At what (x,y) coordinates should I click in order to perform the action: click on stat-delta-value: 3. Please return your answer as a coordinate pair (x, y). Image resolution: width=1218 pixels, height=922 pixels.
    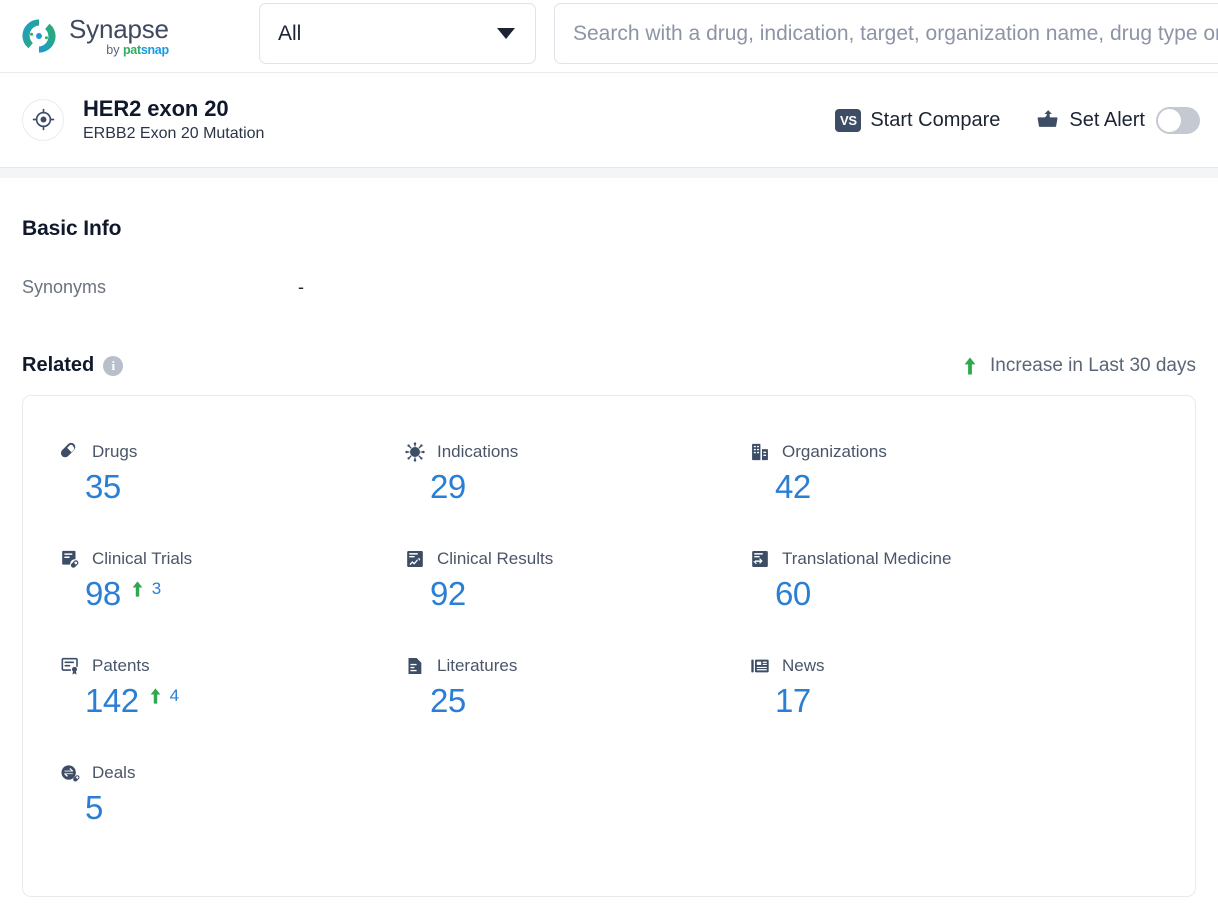
    Looking at the image, I should click on (156, 588).